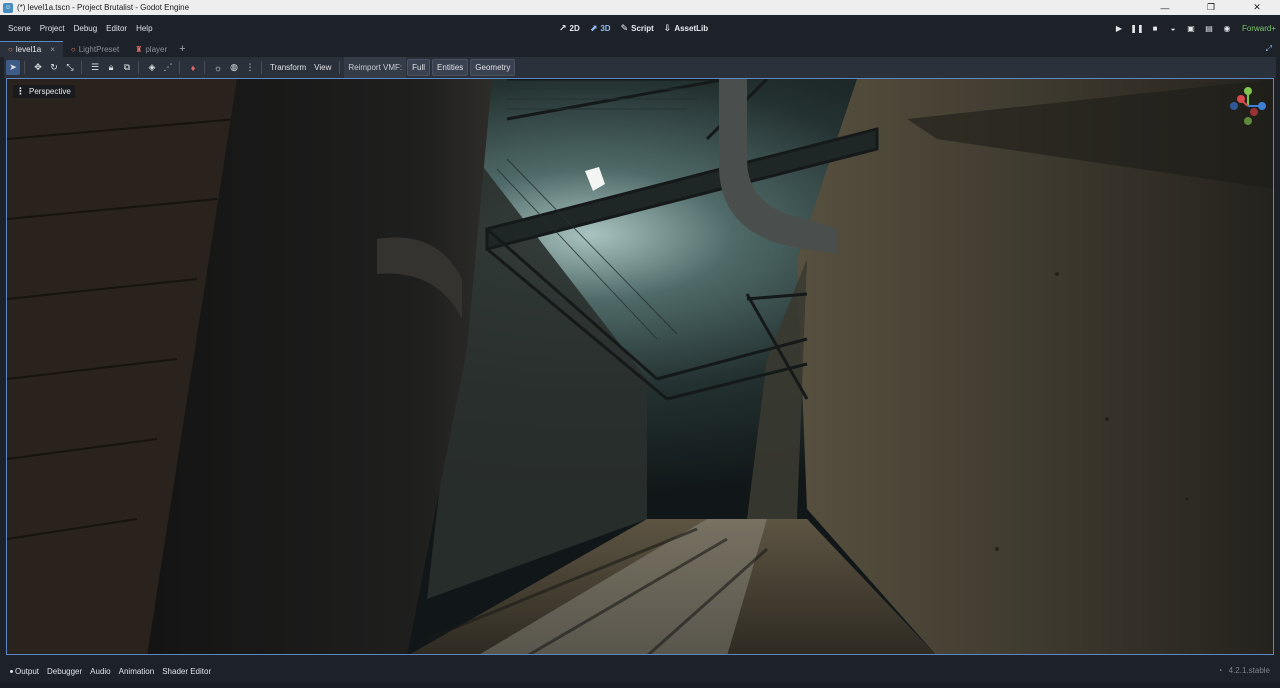  What do you see at coordinates (116, 28) in the screenshot?
I see `menu-editor: Editor` at bounding box center [116, 28].